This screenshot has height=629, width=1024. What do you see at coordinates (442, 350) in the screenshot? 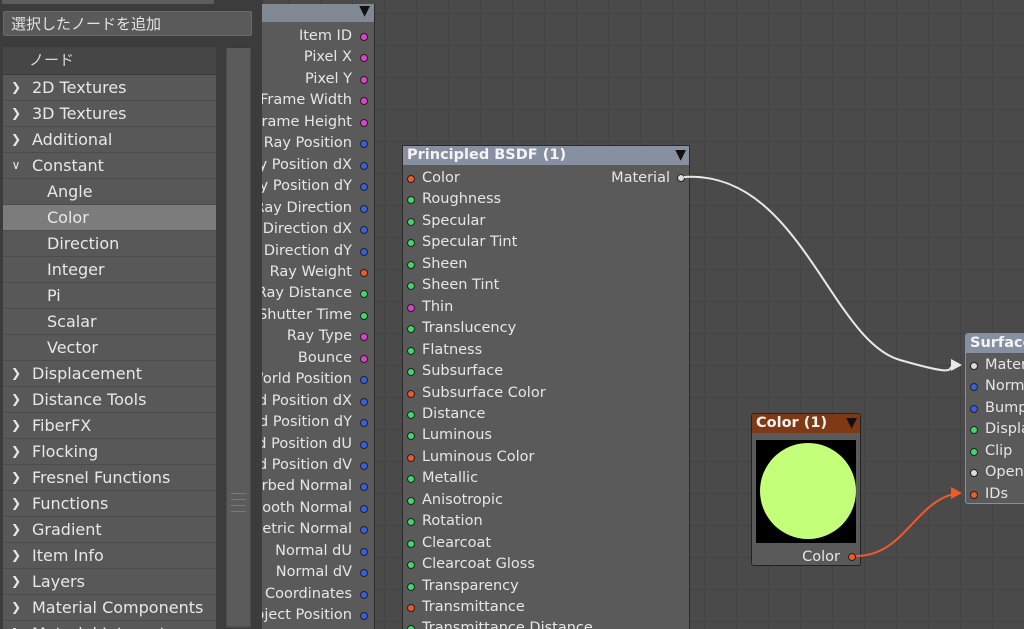
I see `bsdf-input-row: Flatness` at bounding box center [442, 350].